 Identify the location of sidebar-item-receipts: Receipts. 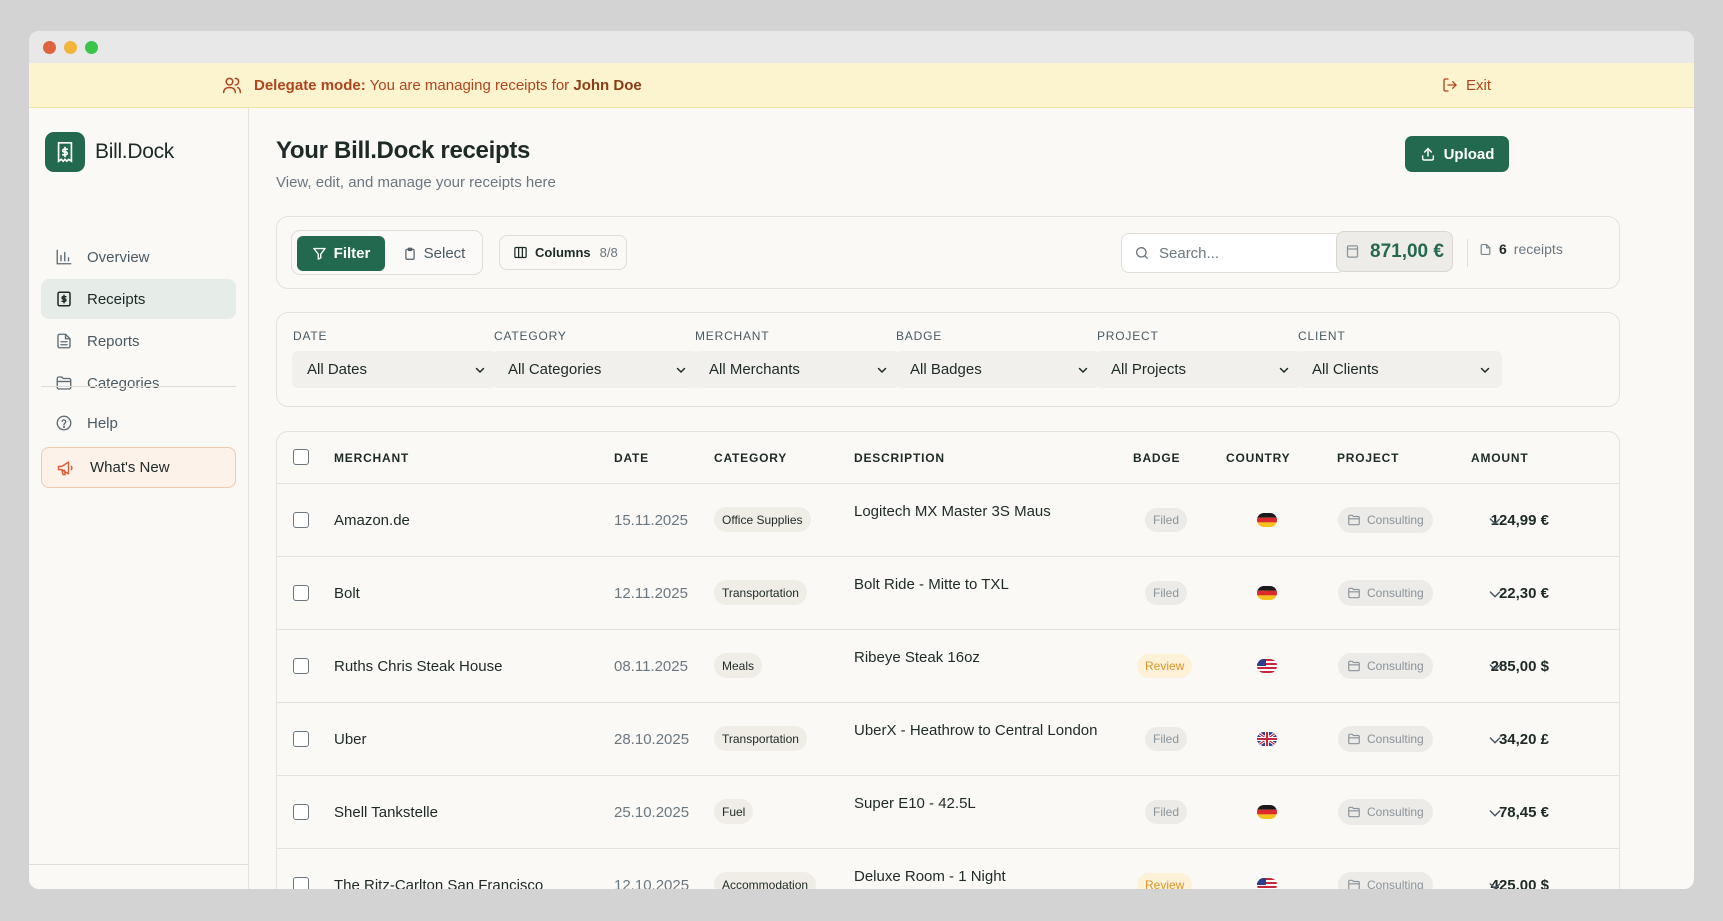
(138, 299).